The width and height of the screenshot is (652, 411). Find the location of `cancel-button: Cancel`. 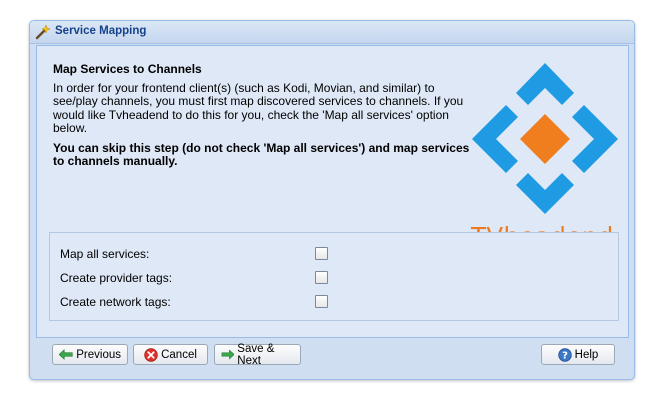

cancel-button: Cancel is located at coordinates (170, 354).